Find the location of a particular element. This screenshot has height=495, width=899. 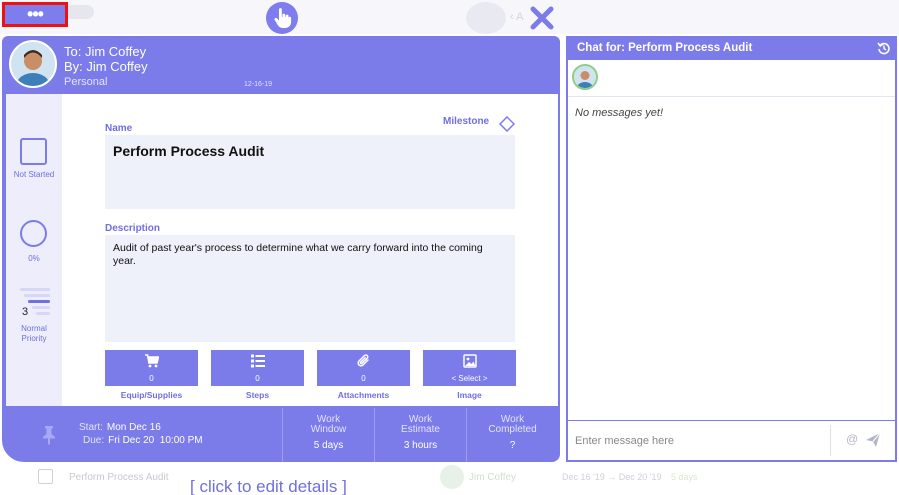

work-window-value: 5 days is located at coordinates (328, 445).